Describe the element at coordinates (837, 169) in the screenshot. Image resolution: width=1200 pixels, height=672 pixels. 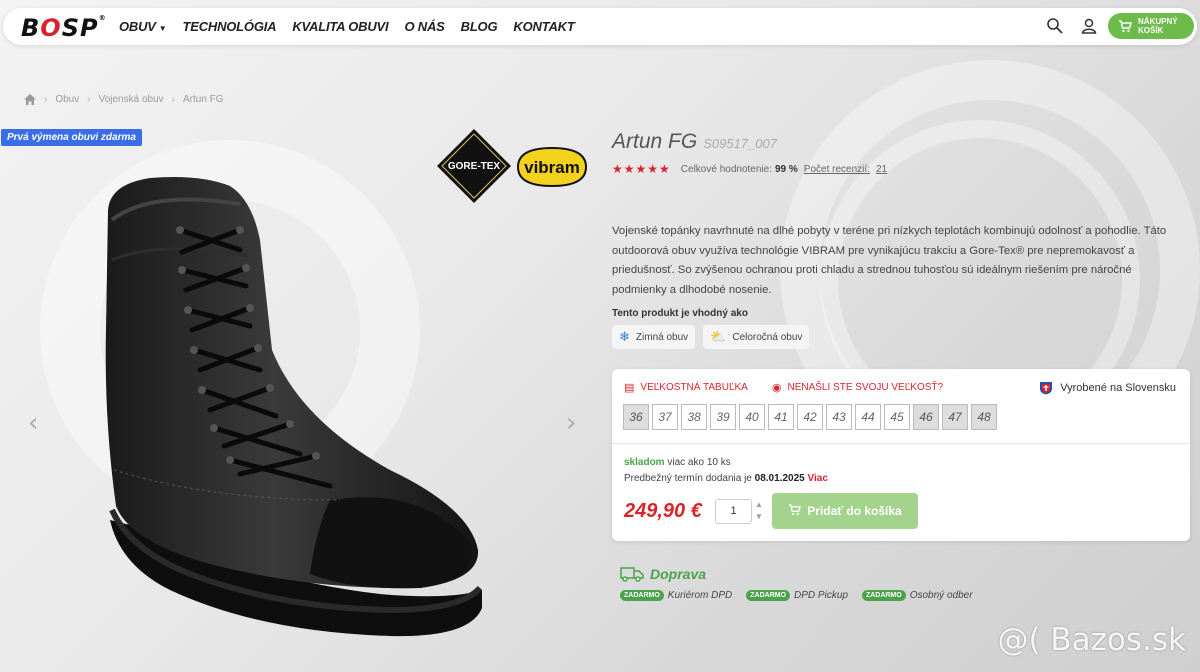
I see `reviews-link: Počet recenzií:` at that location.